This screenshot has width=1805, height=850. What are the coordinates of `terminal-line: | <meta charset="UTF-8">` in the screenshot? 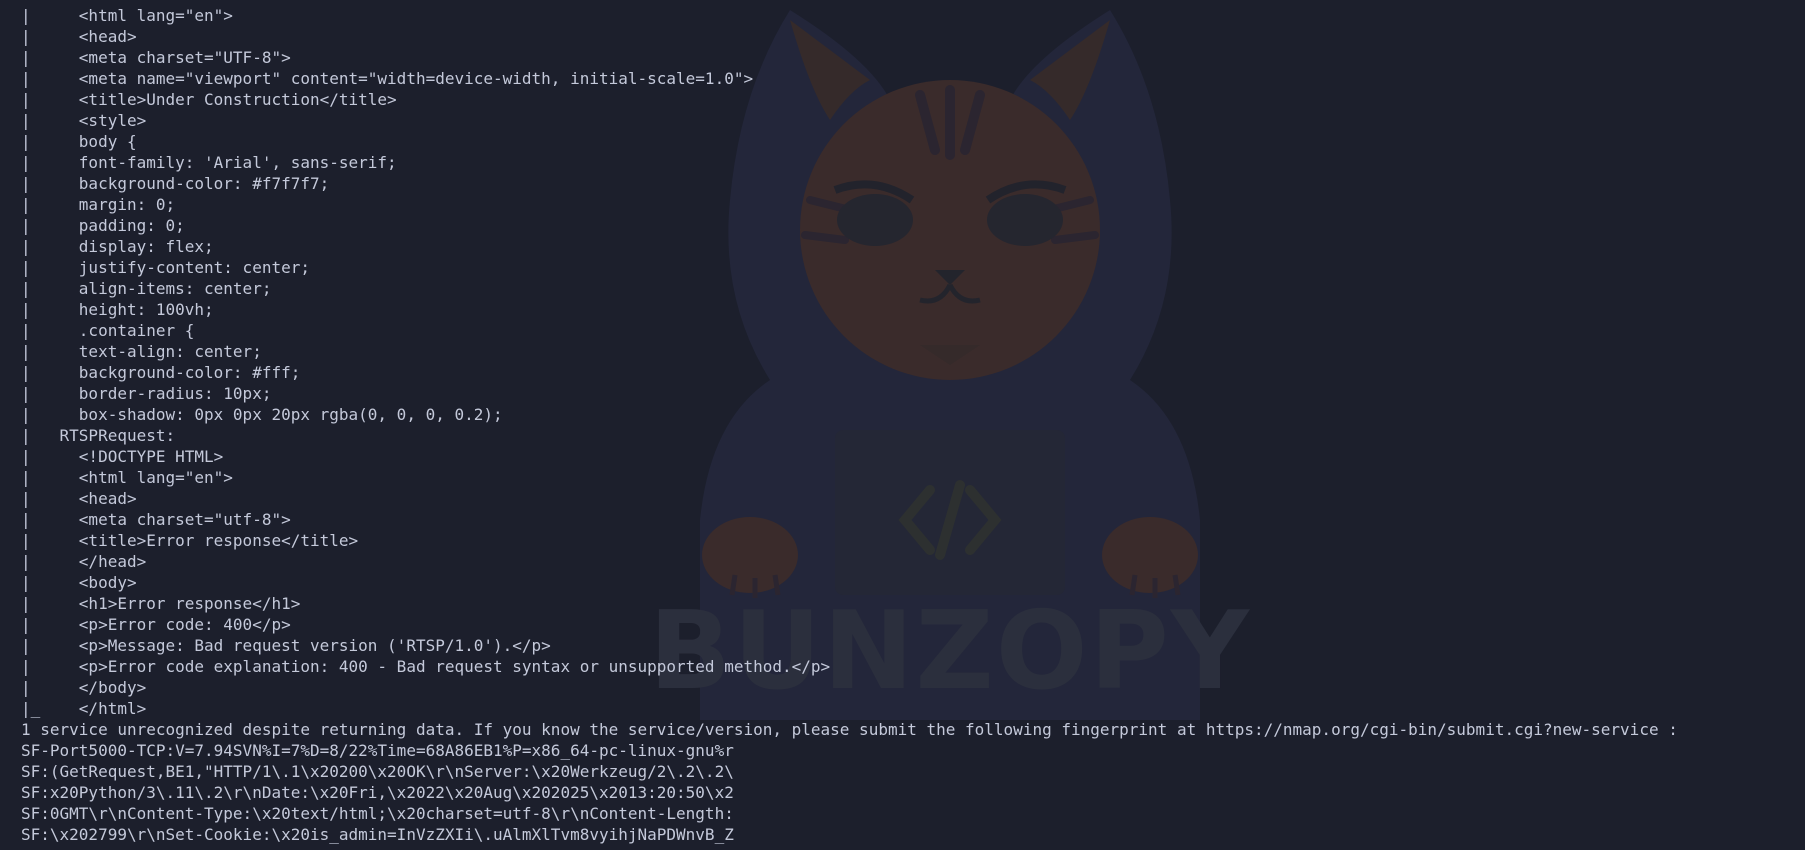 It's located at (156, 57).